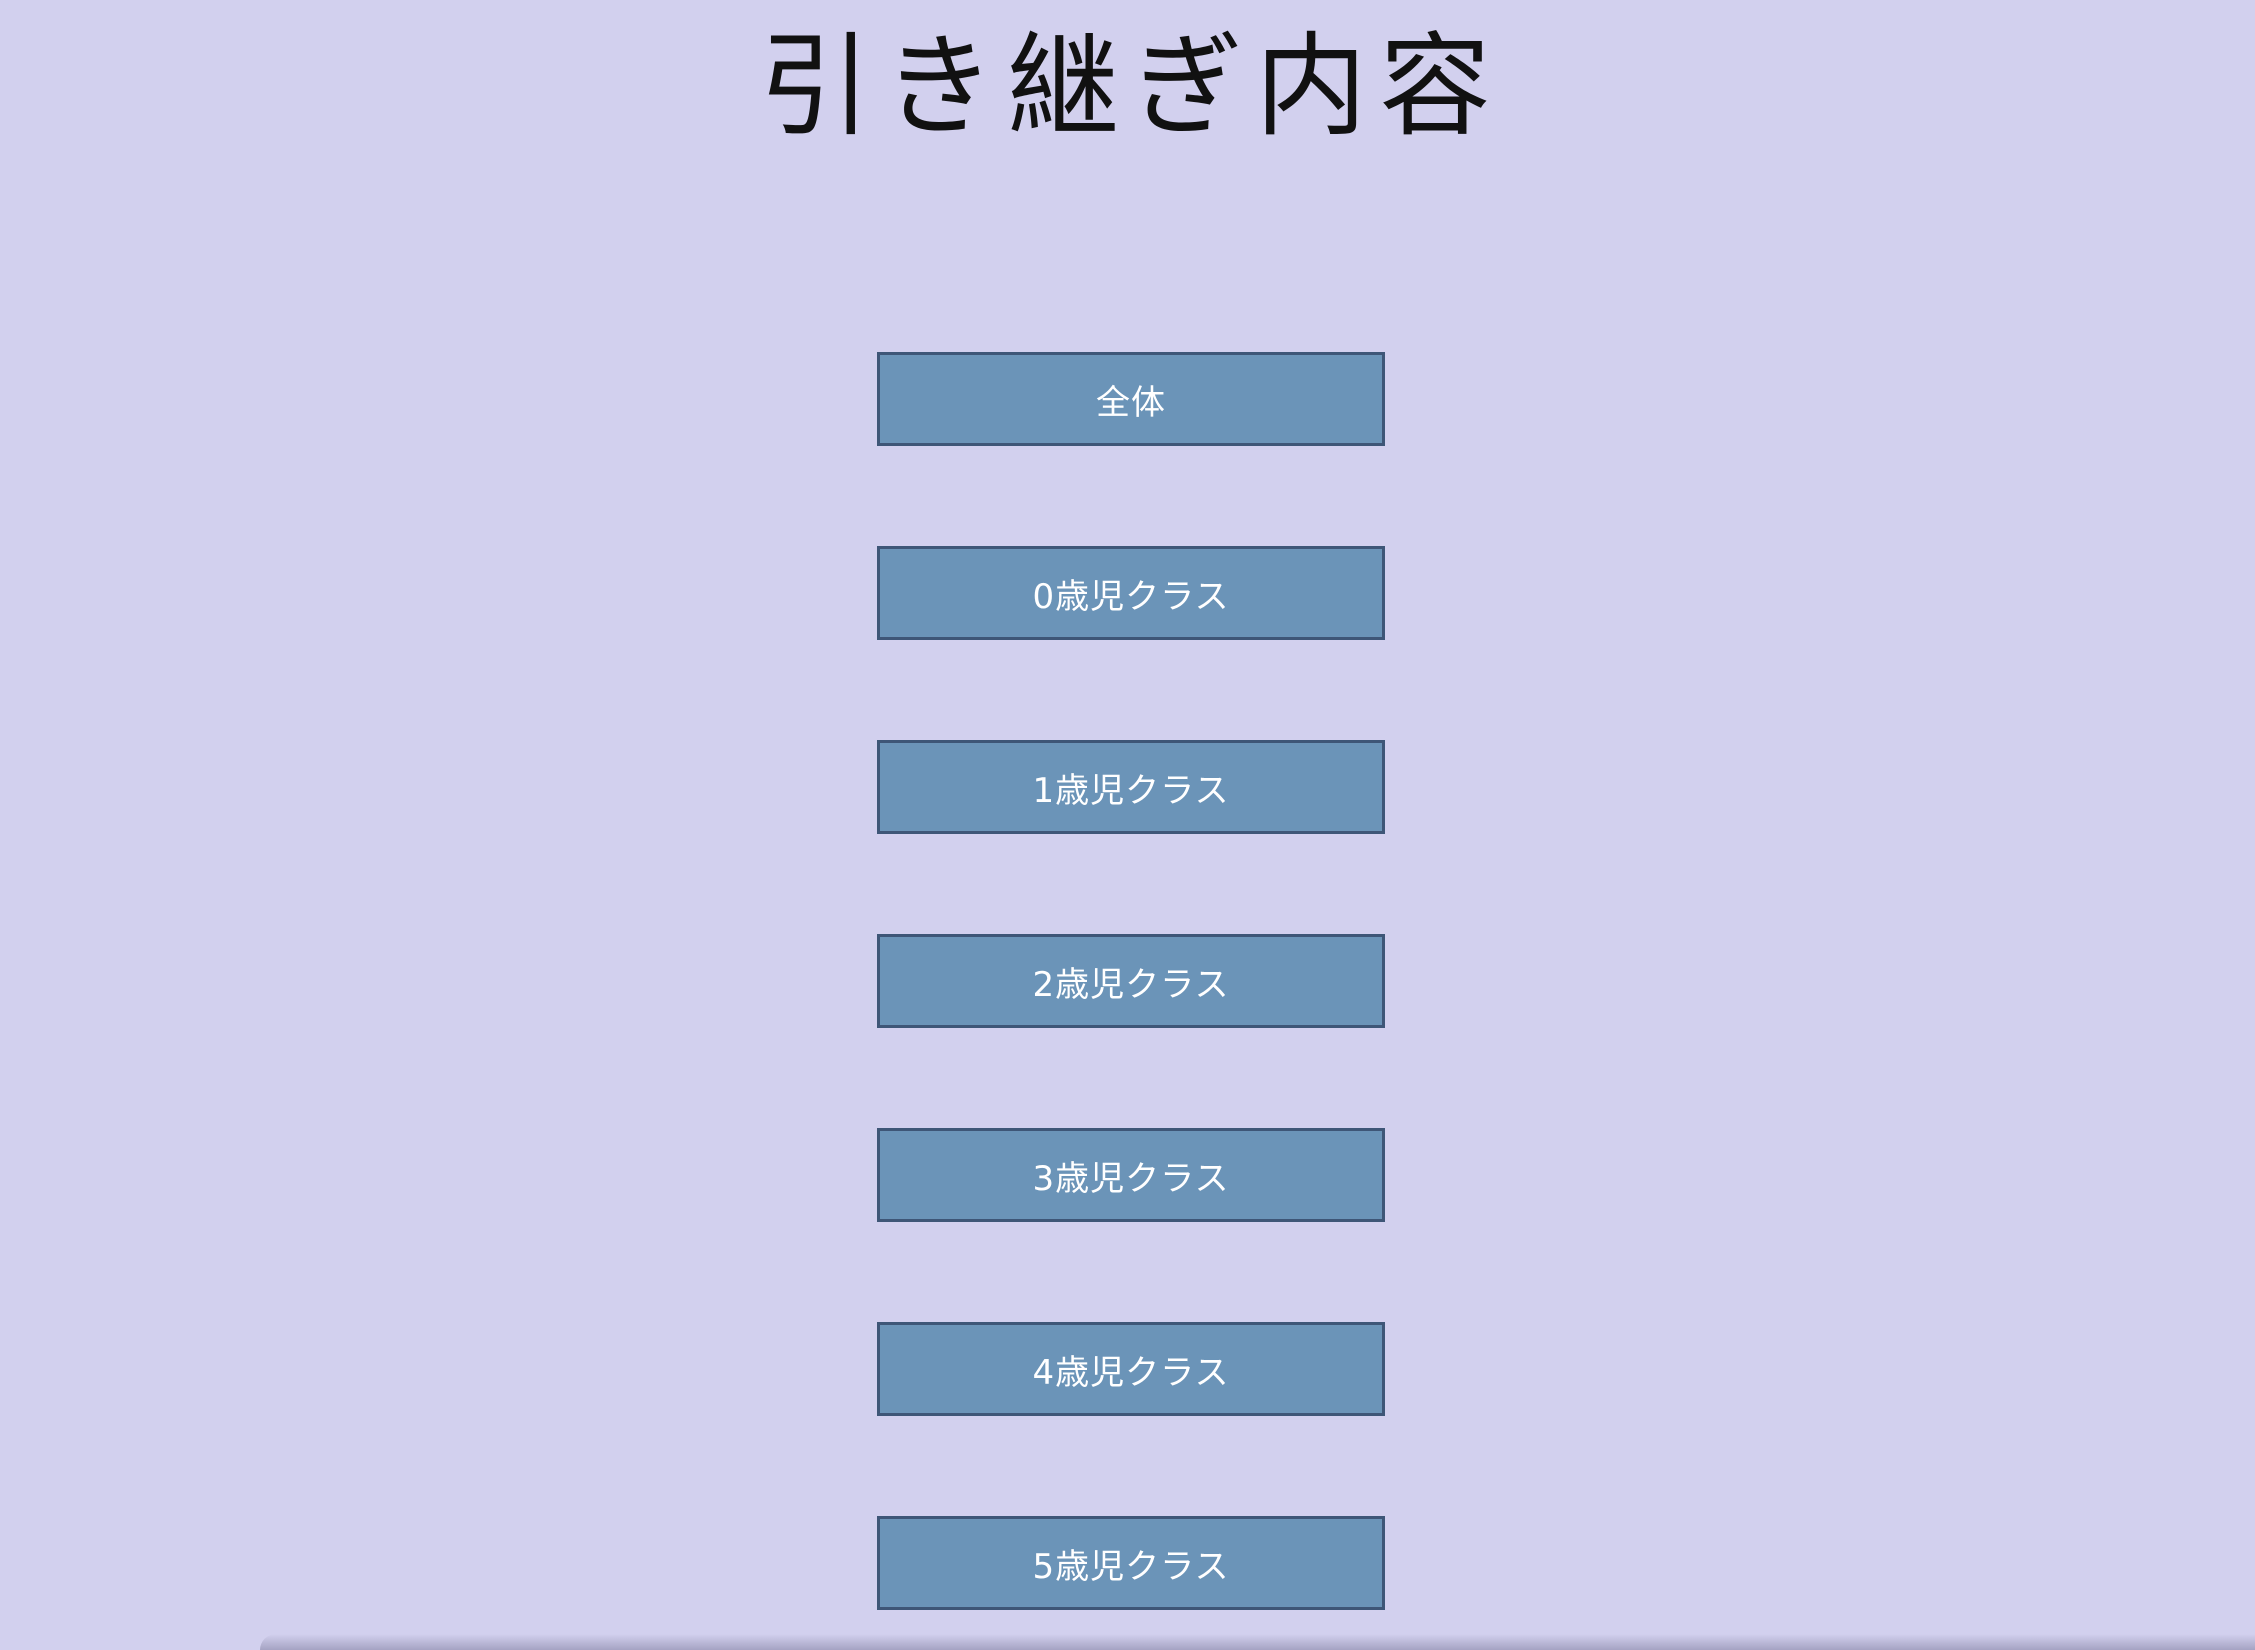 This screenshot has width=2255, height=1650. What do you see at coordinates (1131, 1563) in the screenshot?
I see `class-5-button: 5歳児クラス` at bounding box center [1131, 1563].